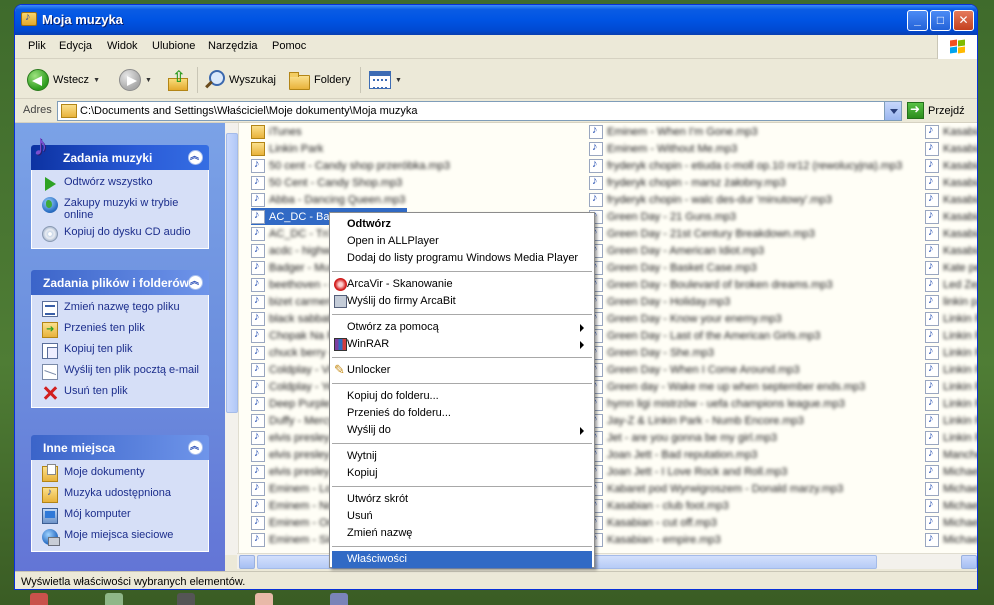  What do you see at coordinates (702, 233) in the screenshot?
I see `file-item: Green Day - 21st Century Breakdown.mp3` at bounding box center [702, 233].